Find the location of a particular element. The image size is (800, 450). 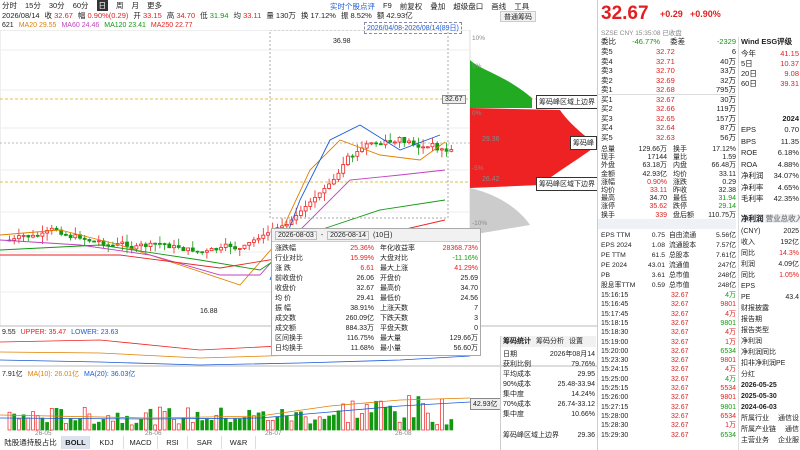

indicator-tab-6: W&R is located at coordinates (239, 442).